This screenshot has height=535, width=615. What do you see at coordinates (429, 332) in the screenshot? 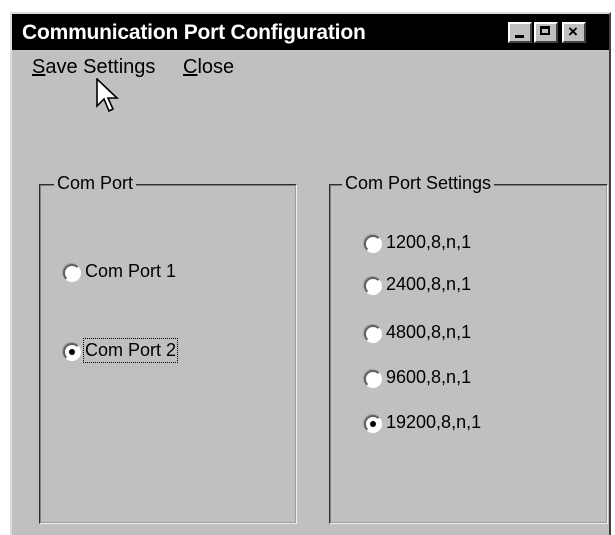
I see `radio-label: 4800,8,n,1` at bounding box center [429, 332].